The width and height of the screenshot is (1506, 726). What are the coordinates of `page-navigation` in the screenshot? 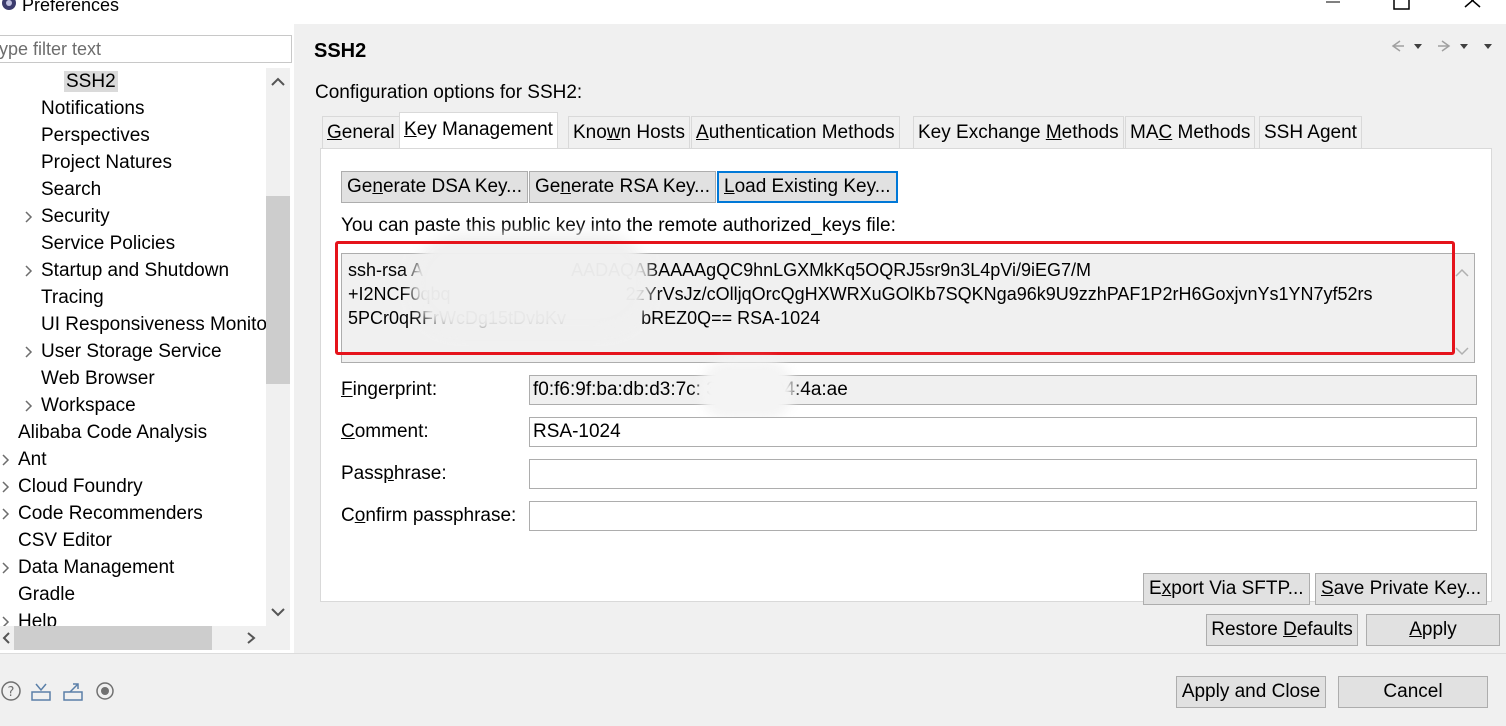 It's located at (1441, 46).